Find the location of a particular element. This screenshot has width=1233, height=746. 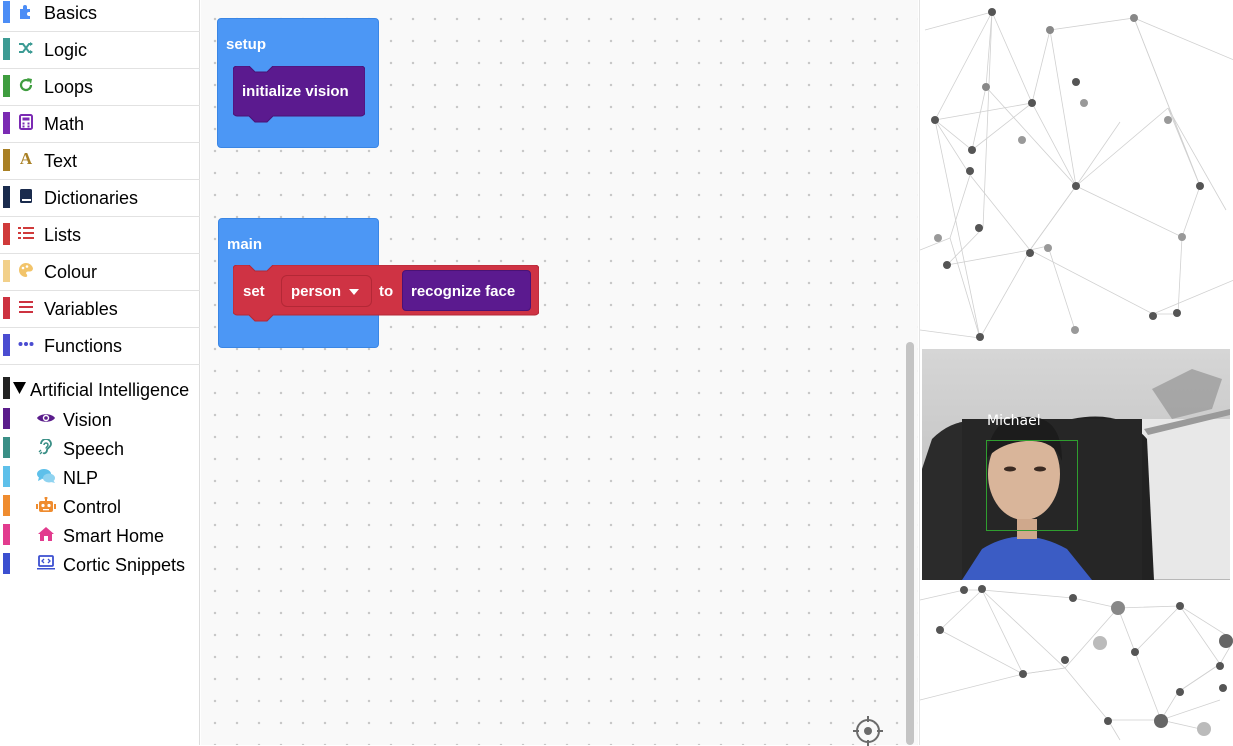

variables-icon is located at coordinates (26, 307).